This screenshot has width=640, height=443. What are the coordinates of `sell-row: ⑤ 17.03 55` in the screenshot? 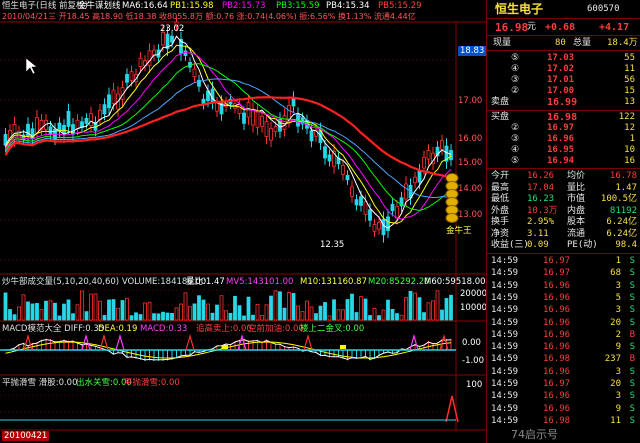 It's located at (563, 58).